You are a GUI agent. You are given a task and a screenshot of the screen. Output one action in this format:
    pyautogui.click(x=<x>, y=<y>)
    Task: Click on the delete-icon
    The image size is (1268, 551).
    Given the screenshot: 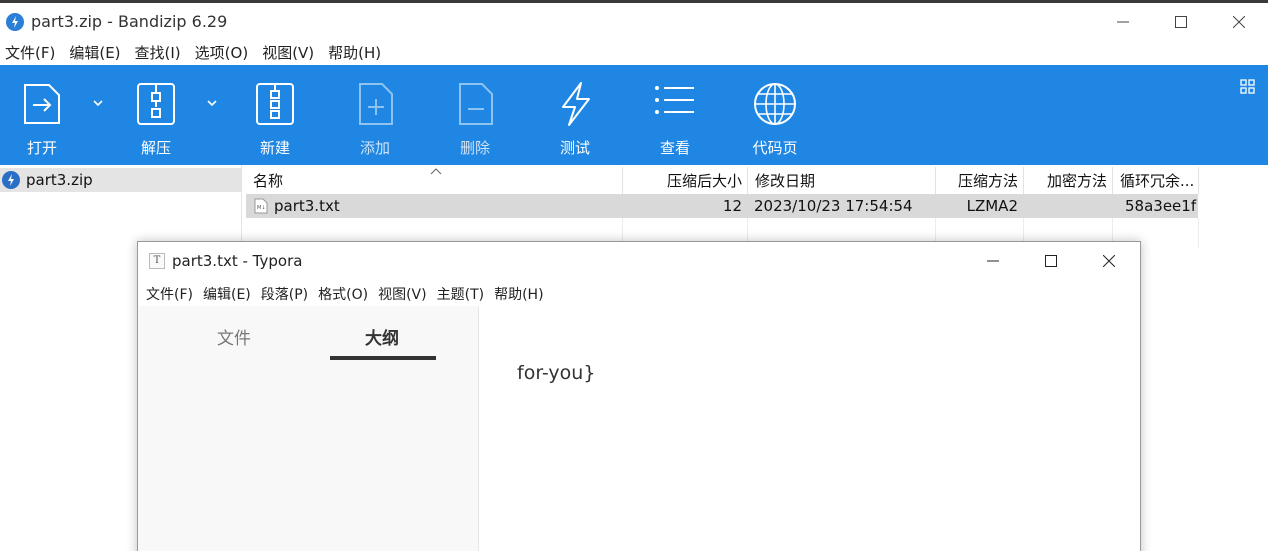 What is the action you would take?
    pyautogui.click(x=476, y=104)
    